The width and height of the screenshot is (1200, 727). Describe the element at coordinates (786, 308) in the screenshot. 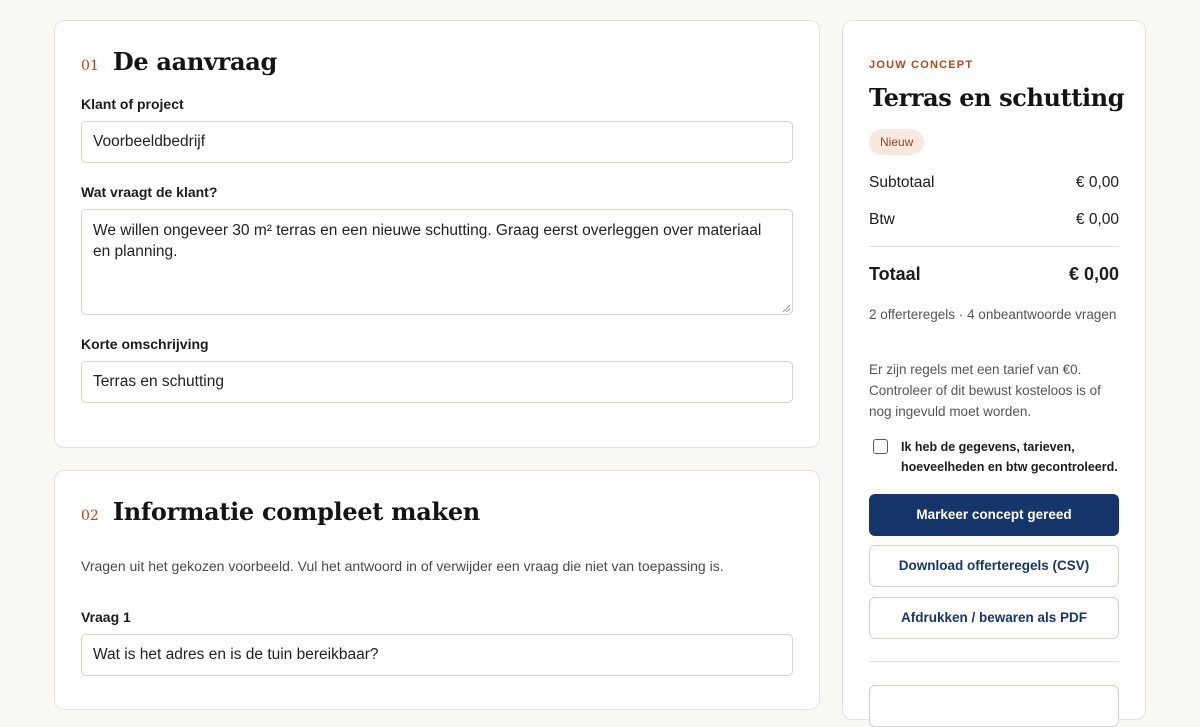

I see `resize-handle-icon` at that location.